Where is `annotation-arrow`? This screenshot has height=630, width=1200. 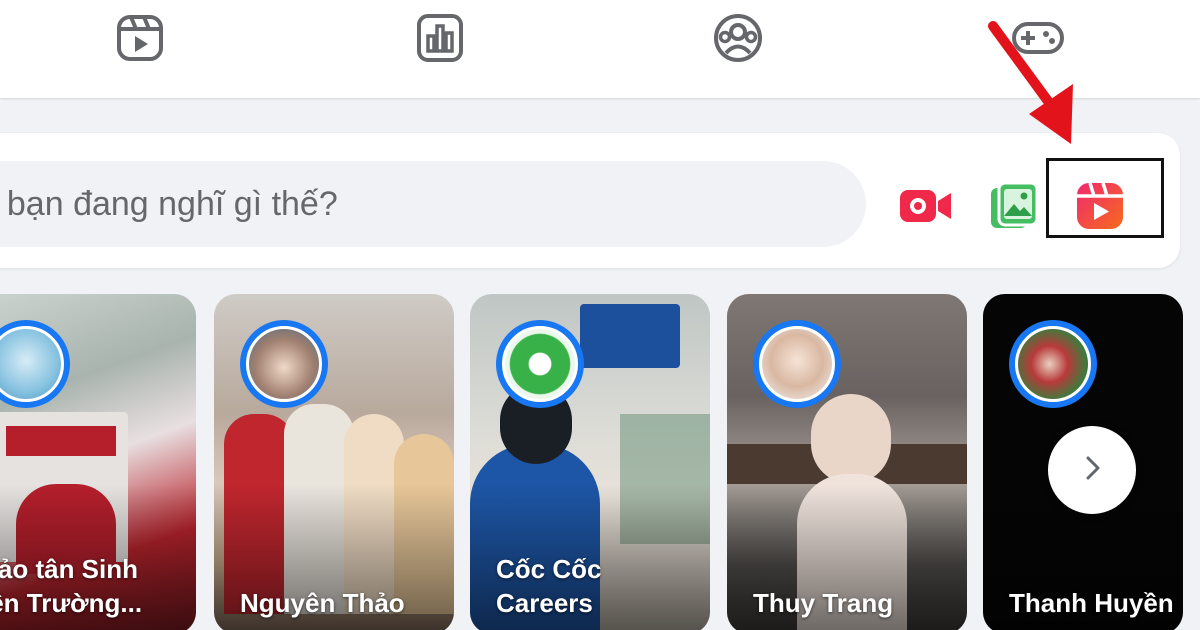 annotation-arrow is located at coordinates (1035, 86).